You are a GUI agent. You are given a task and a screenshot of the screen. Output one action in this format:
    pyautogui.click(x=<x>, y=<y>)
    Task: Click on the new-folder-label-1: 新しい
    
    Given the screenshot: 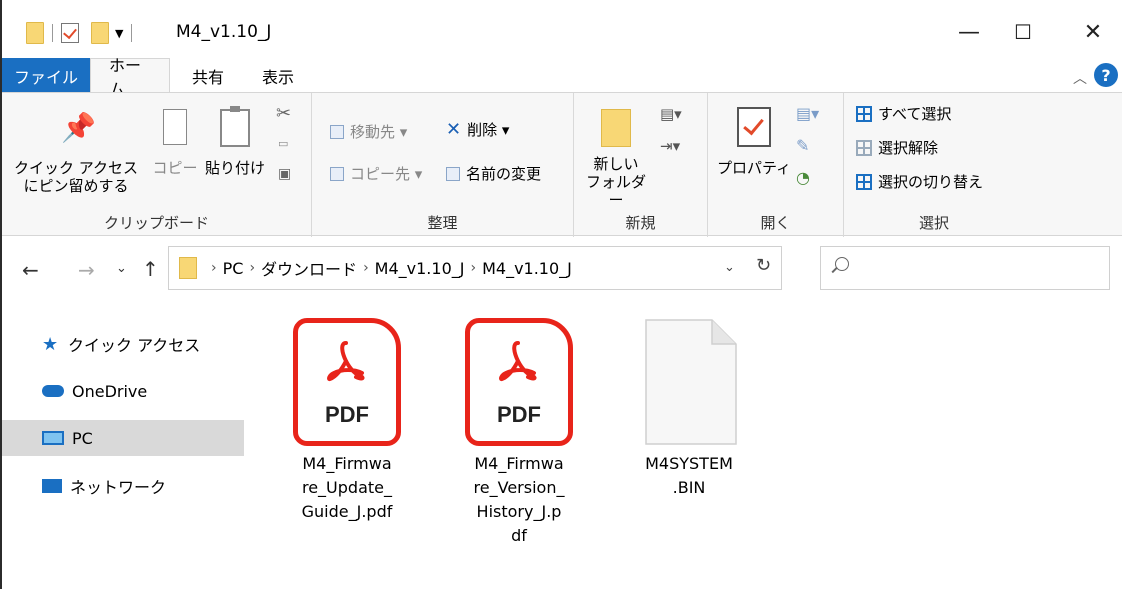 What is the action you would take?
    pyautogui.click(x=616, y=164)
    